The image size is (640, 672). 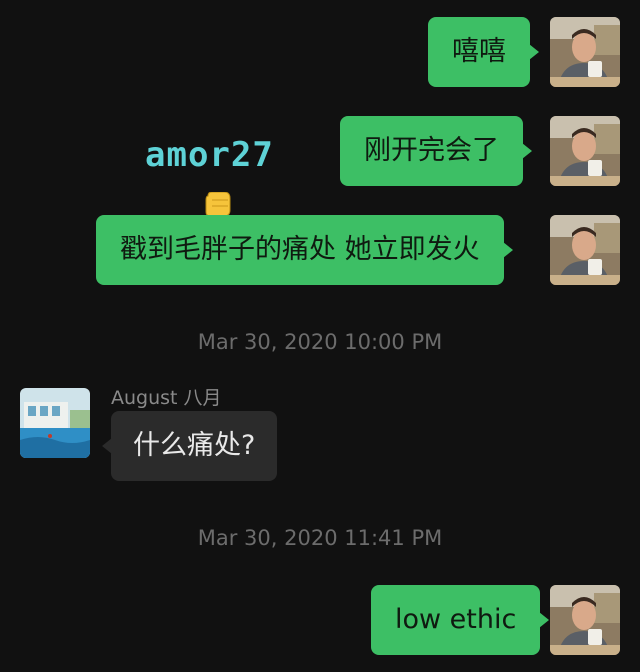 I want to click on incoming-message-bubble: 什么痛处?, so click(x=189, y=446).